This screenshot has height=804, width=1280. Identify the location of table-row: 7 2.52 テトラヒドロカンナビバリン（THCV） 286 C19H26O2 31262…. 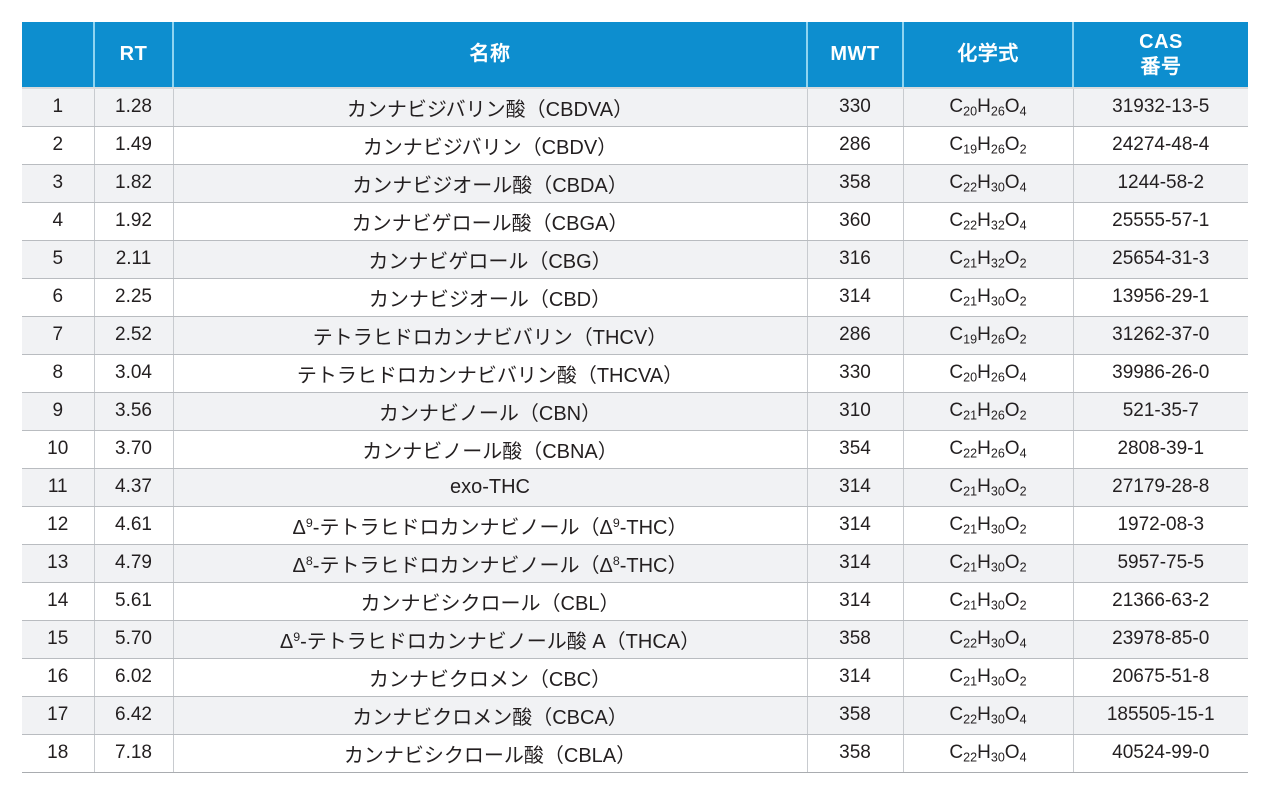
(635, 335).